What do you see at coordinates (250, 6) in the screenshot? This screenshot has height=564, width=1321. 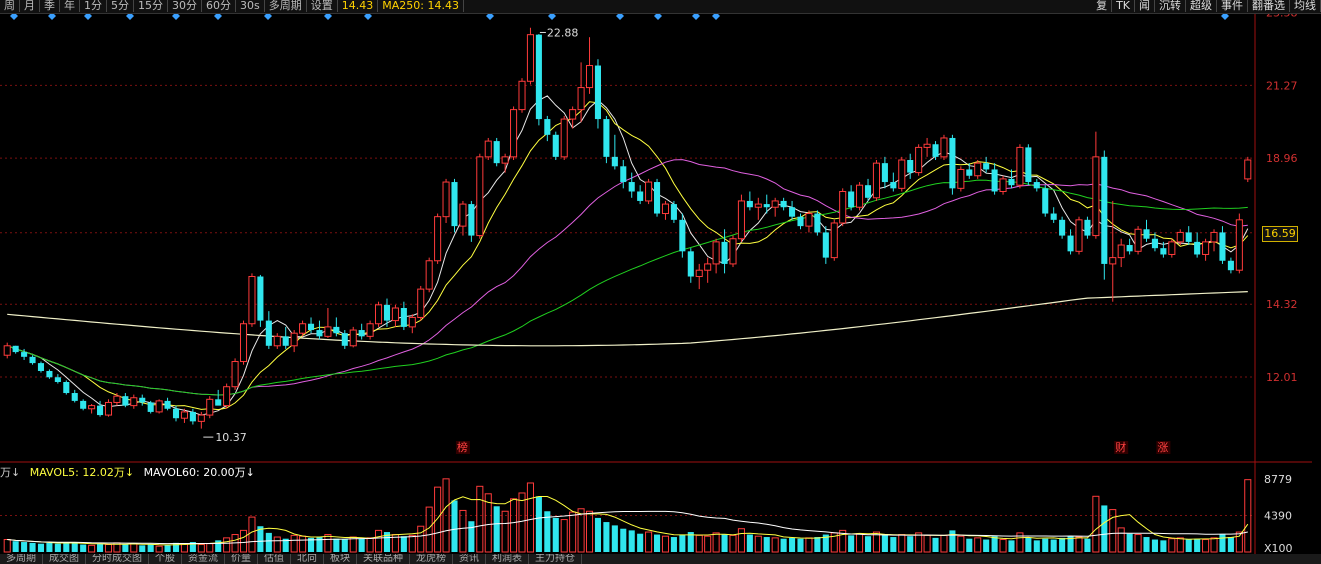 I see `toolbar-item: 30s` at bounding box center [250, 6].